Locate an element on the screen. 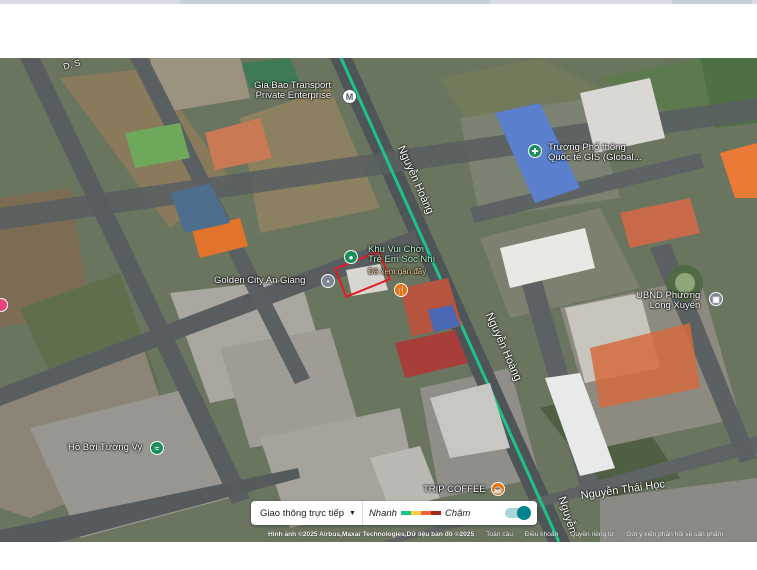 Image resolution: width=757 pixels, height=570 pixels. traffic-color-scale is located at coordinates (420, 513).